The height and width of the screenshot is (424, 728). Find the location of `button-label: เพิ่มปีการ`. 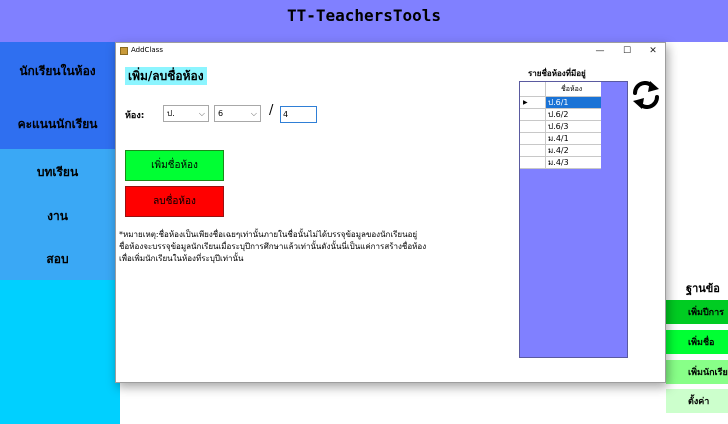

button-label: เพิ่มปีการ is located at coordinates (706, 313).